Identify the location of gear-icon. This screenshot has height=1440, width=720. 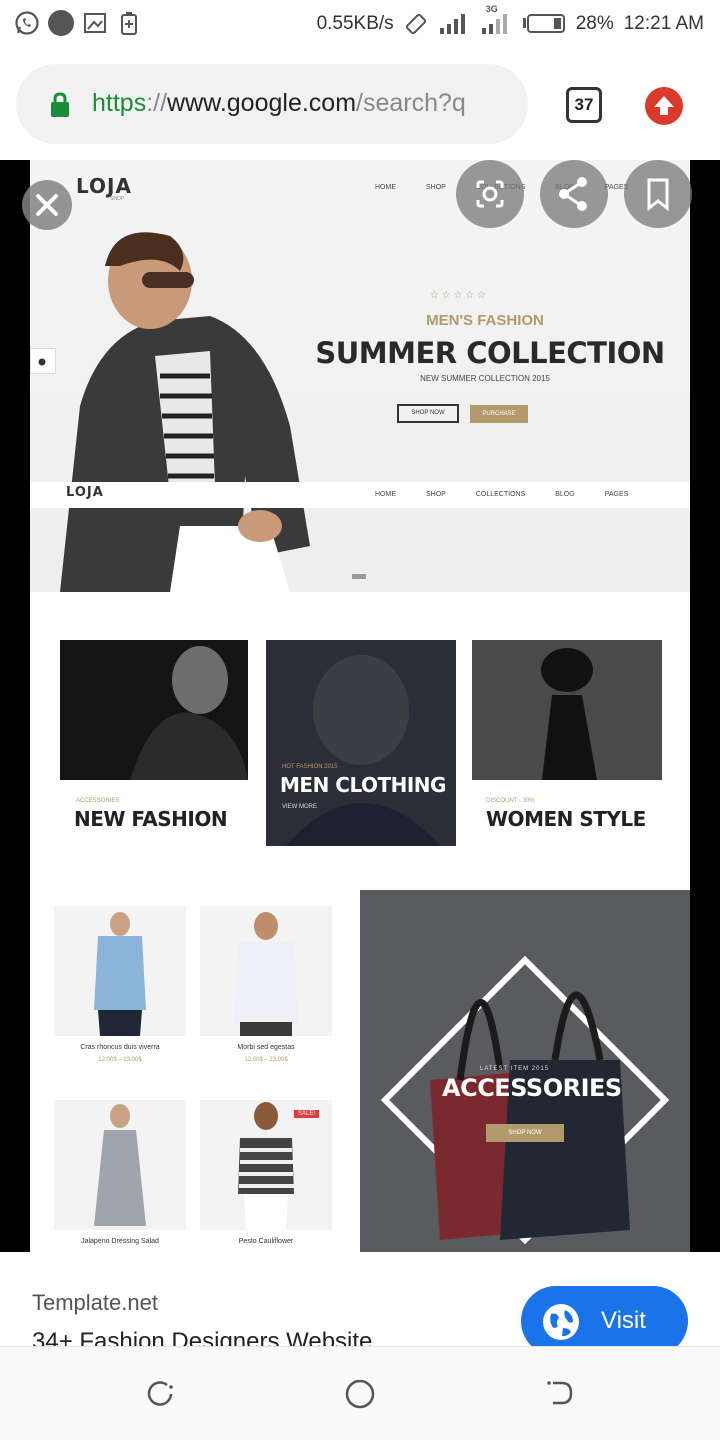
(42, 362).